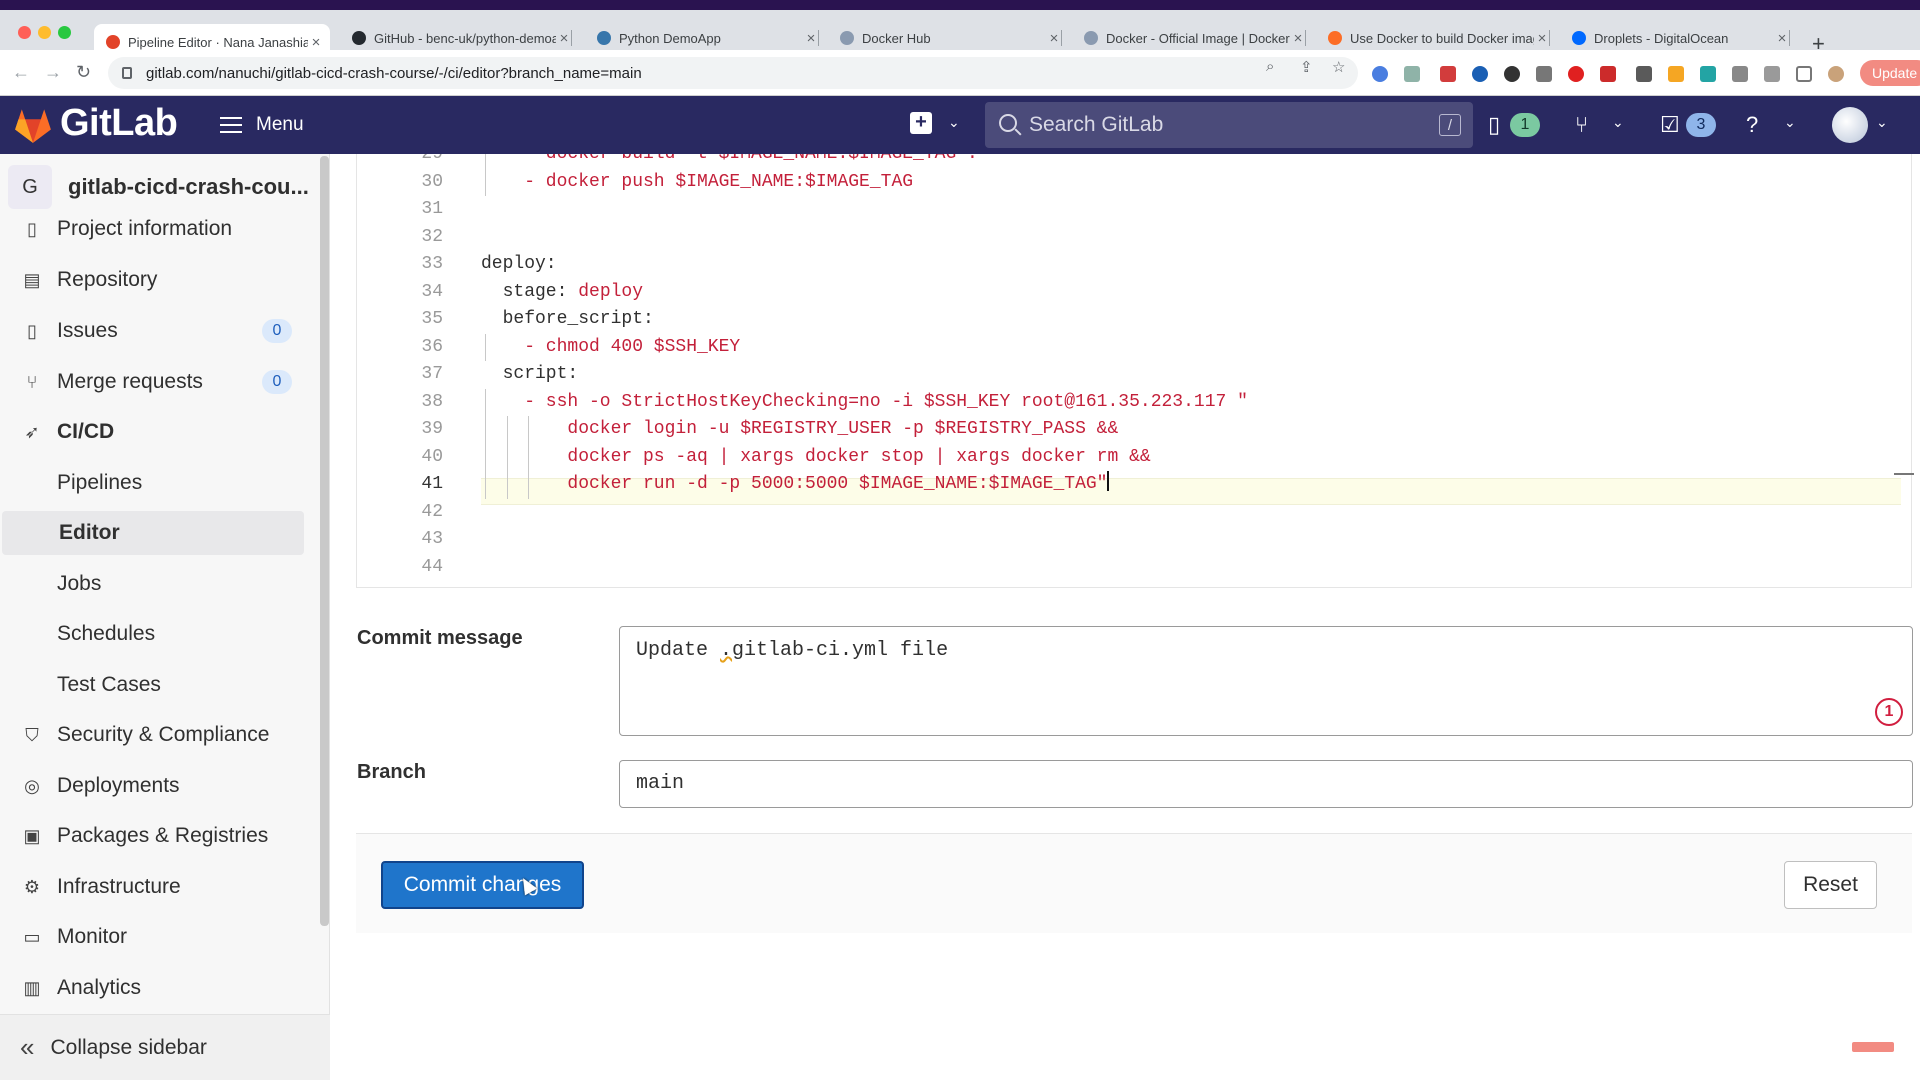 The height and width of the screenshot is (1080, 1920). Describe the element at coordinates (1804, 74) in the screenshot. I see `sidebar-icon` at that location.